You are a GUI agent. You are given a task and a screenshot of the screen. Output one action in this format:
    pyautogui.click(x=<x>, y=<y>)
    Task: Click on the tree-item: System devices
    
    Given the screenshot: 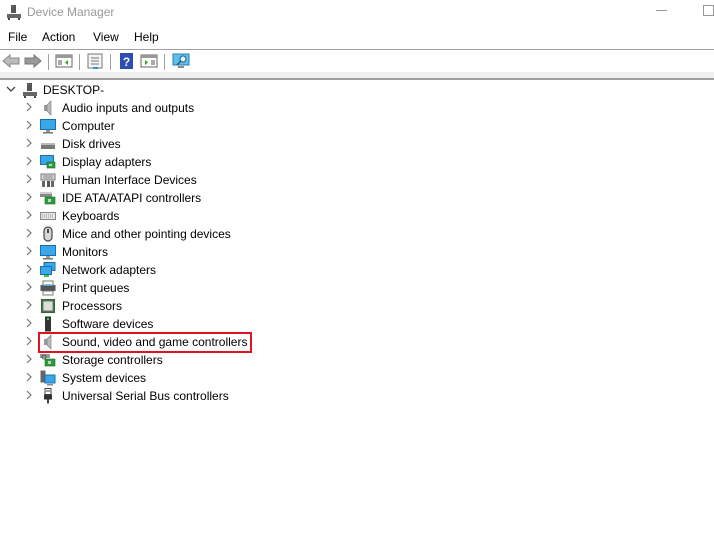 What is the action you would take?
    pyautogui.click(x=357, y=378)
    